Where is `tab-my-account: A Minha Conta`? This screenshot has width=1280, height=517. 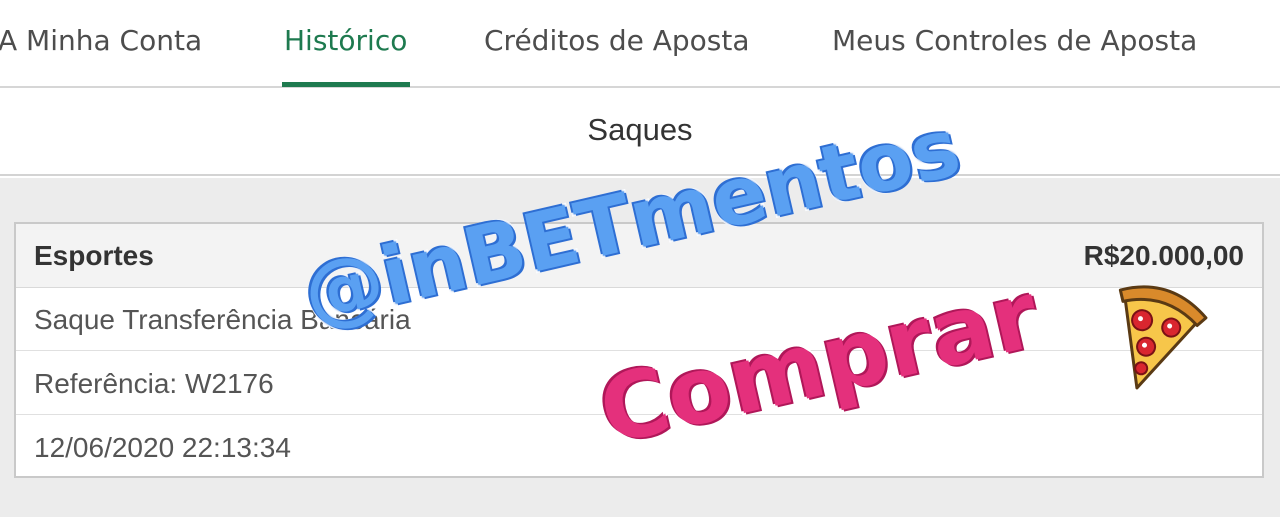 tab-my-account: A Minha Conta is located at coordinates (101, 40).